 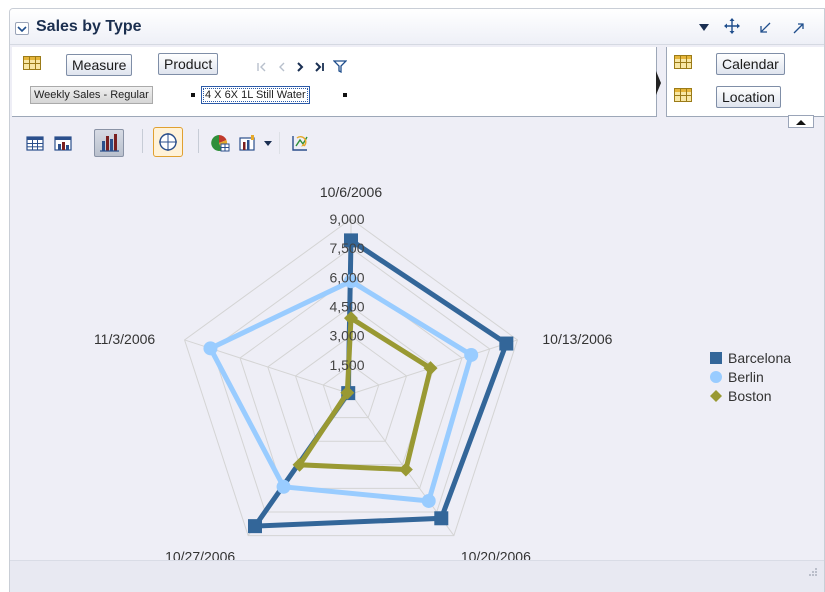 I want to click on radar-chart-icon, so click(x=168, y=142).